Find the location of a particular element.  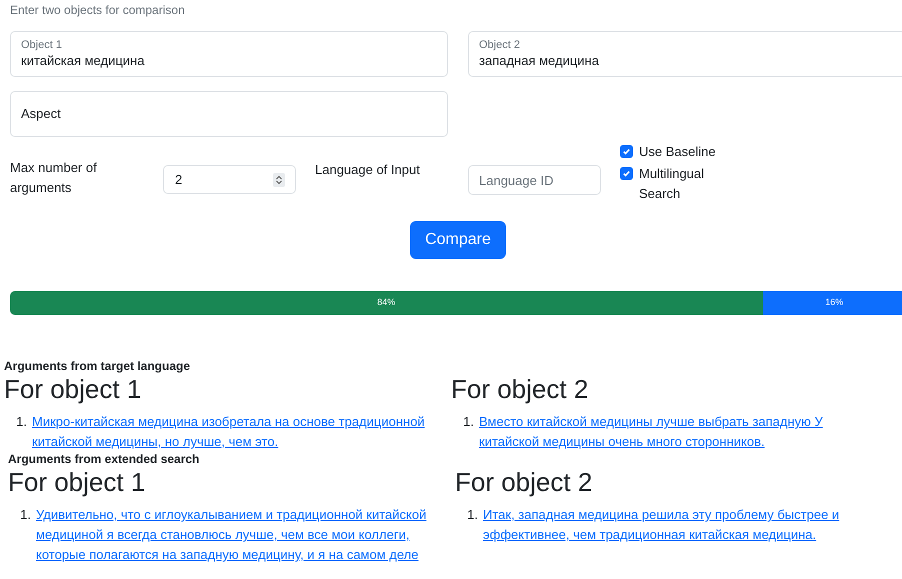

argument-link: Вместо китайской медицины лучше выбрать западную У китайской медицины очень много сторонников. is located at coordinates (664, 432).